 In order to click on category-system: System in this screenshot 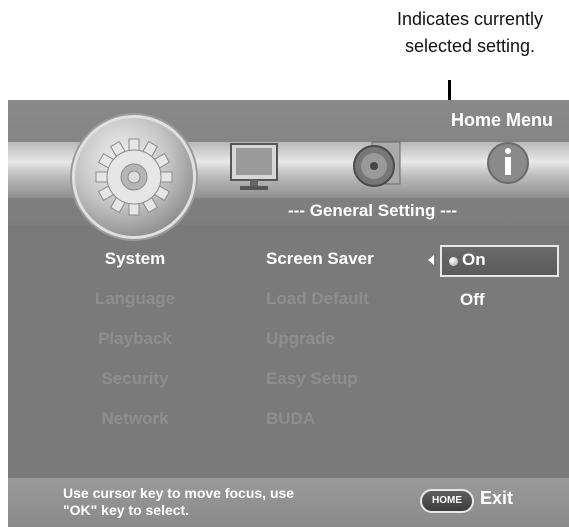, I will do `click(135, 259)`.